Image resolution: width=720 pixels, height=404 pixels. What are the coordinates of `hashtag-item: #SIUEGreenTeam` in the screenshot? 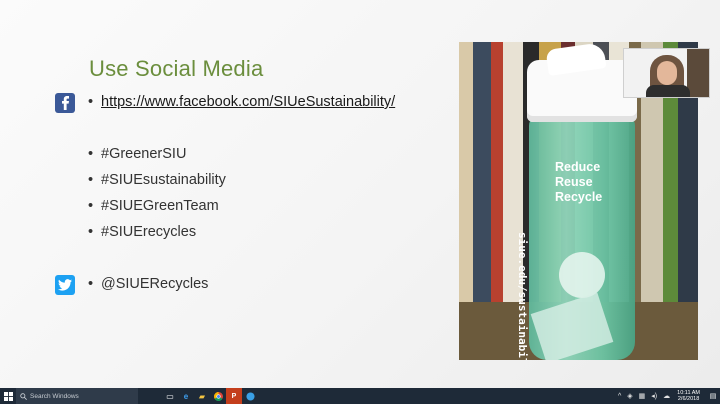 It's located at (160, 206).